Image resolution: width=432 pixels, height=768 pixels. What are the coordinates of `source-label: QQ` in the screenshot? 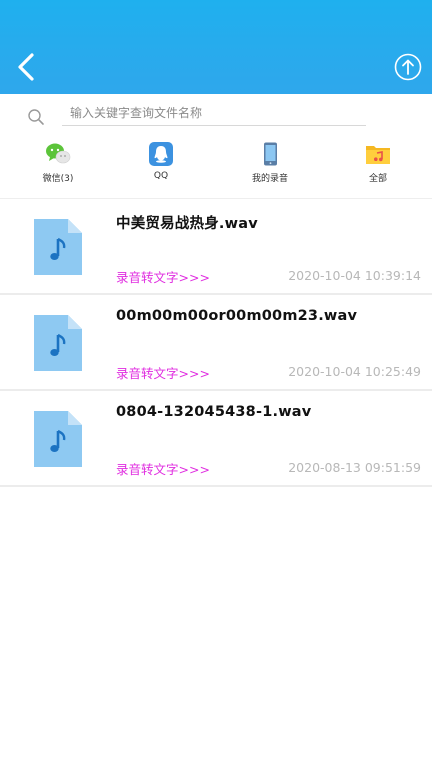 It's located at (161, 176).